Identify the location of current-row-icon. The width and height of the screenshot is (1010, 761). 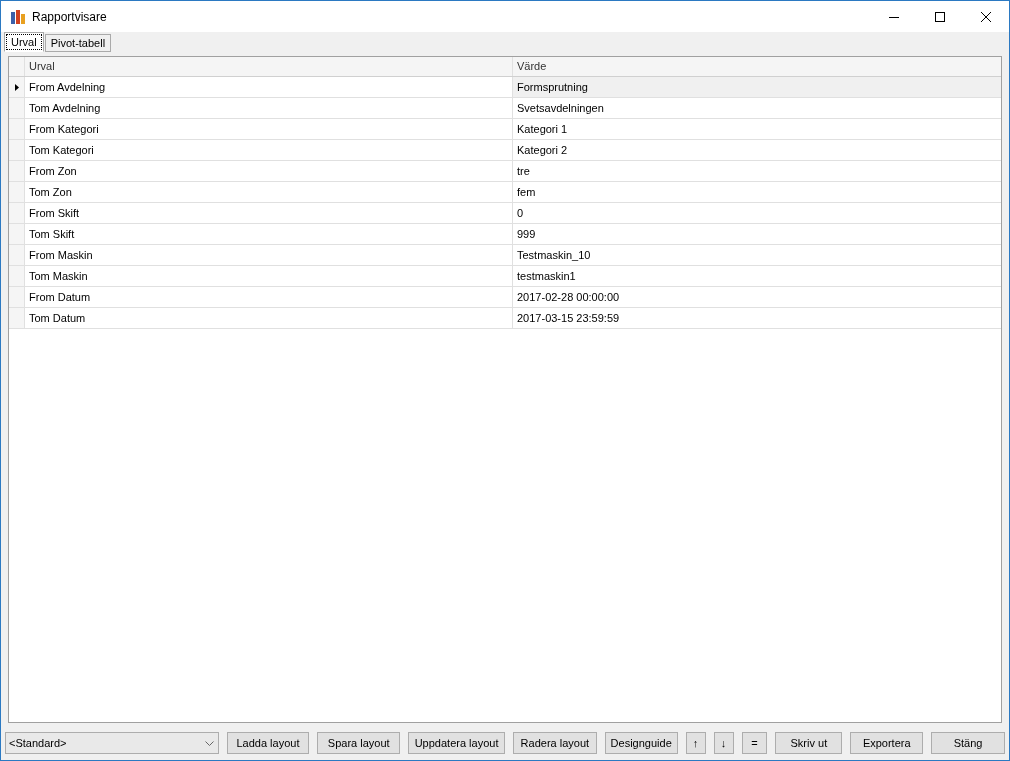
(16, 87).